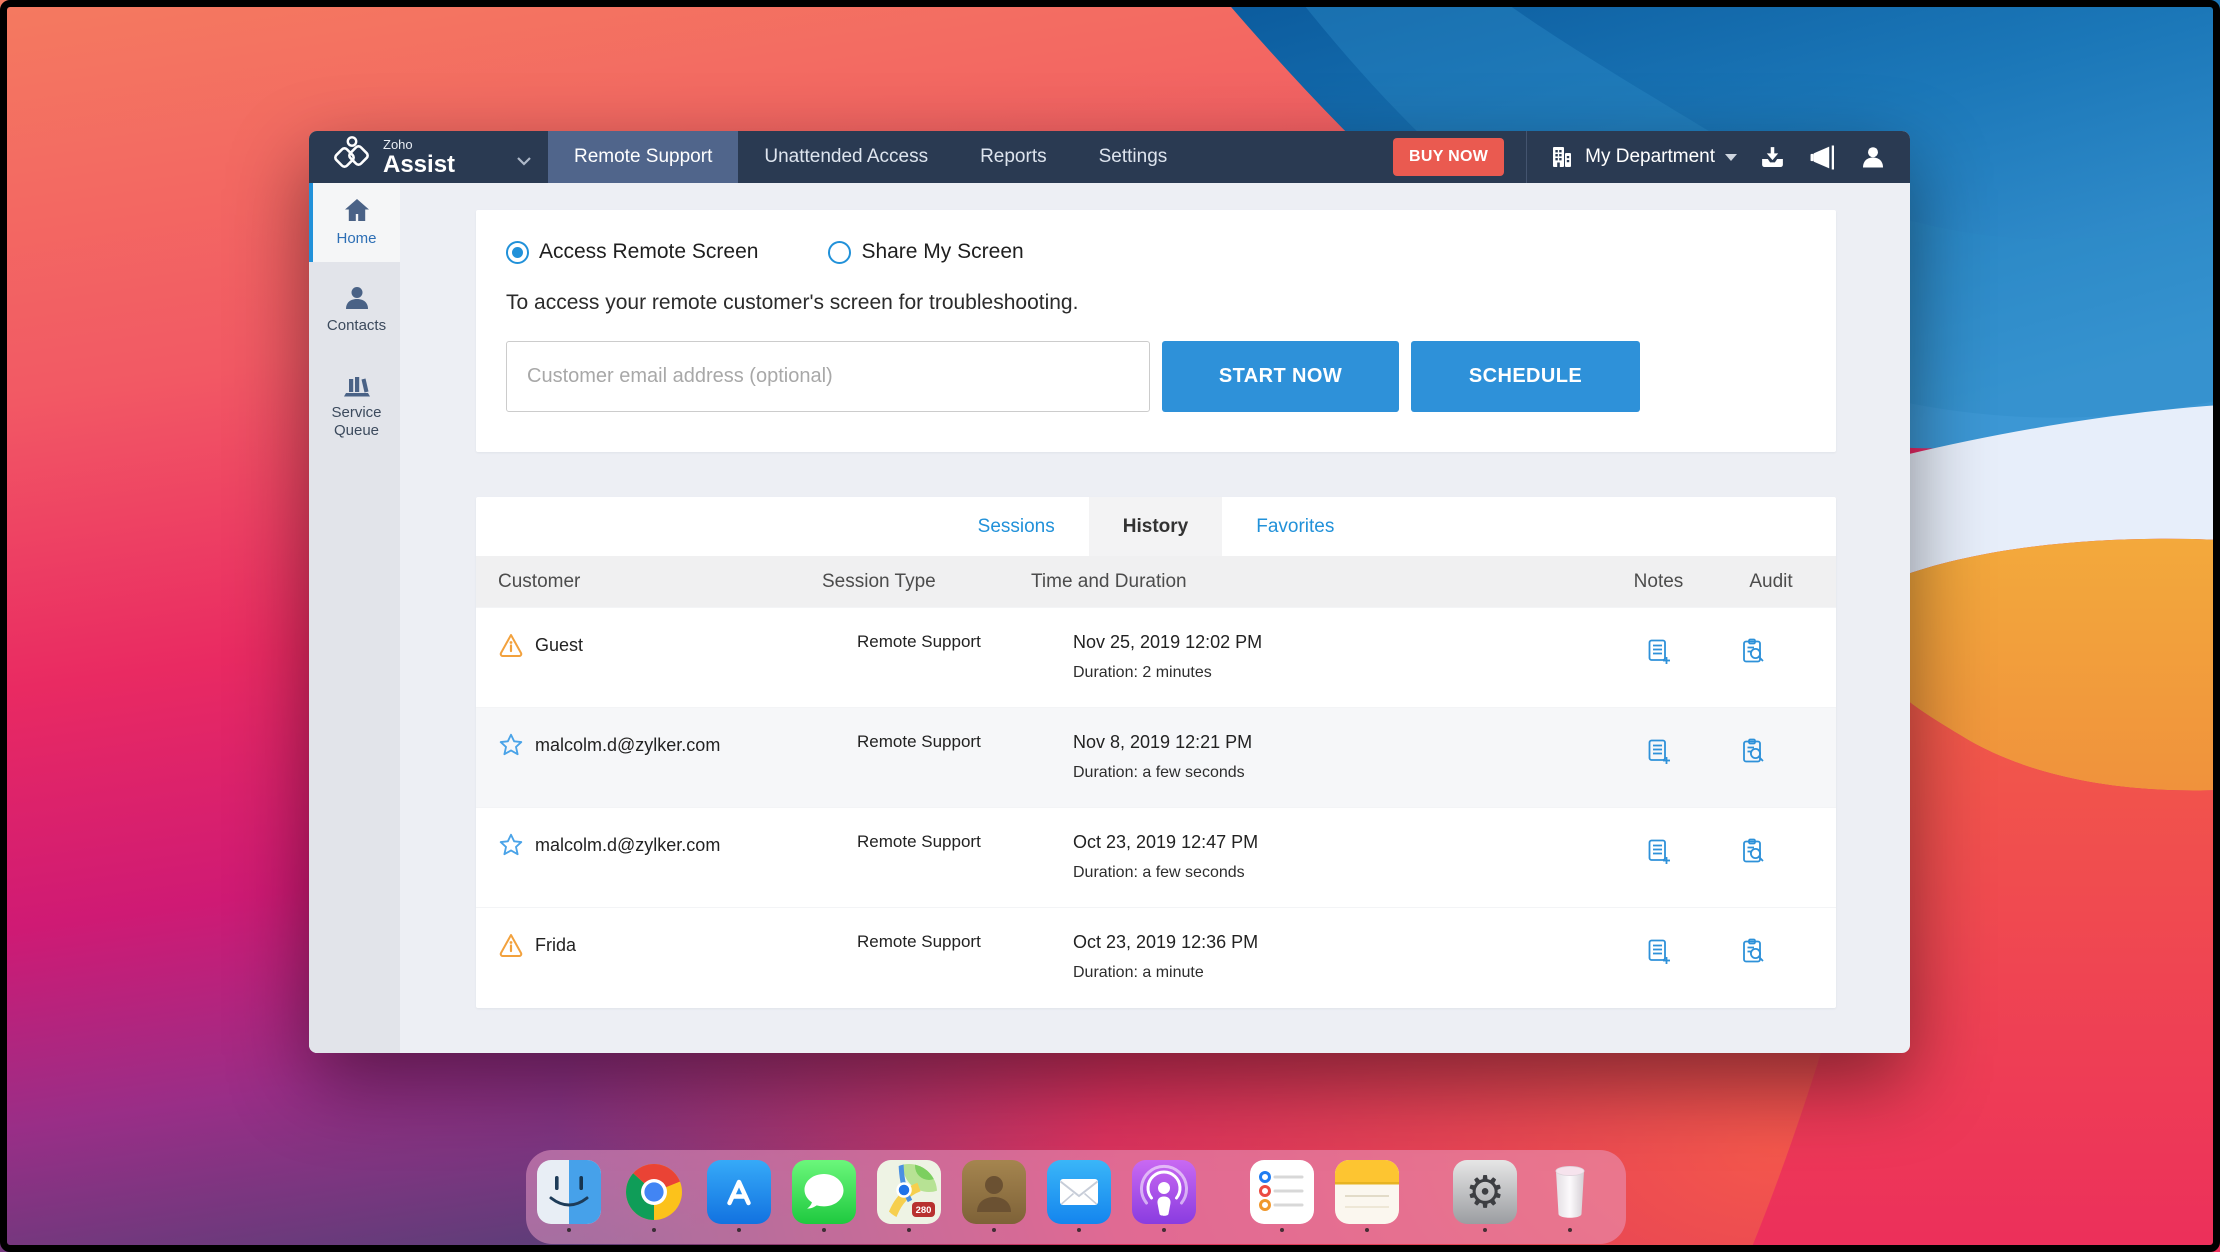 This screenshot has height=1252, width=2220. I want to click on session-duration: Duration: a few seconds, so click(1159, 772).